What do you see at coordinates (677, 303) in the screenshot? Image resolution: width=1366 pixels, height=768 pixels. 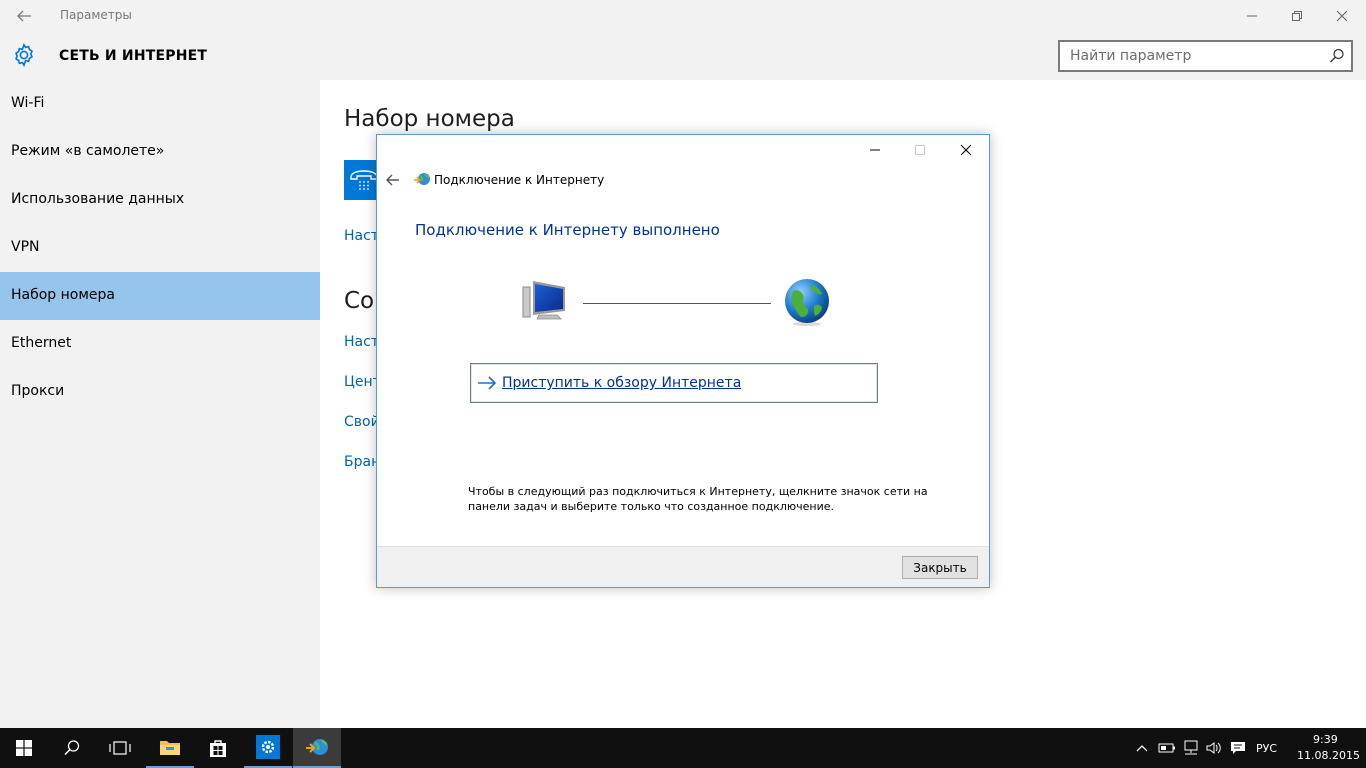 I see `connection-line` at bounding box center [677, 303].